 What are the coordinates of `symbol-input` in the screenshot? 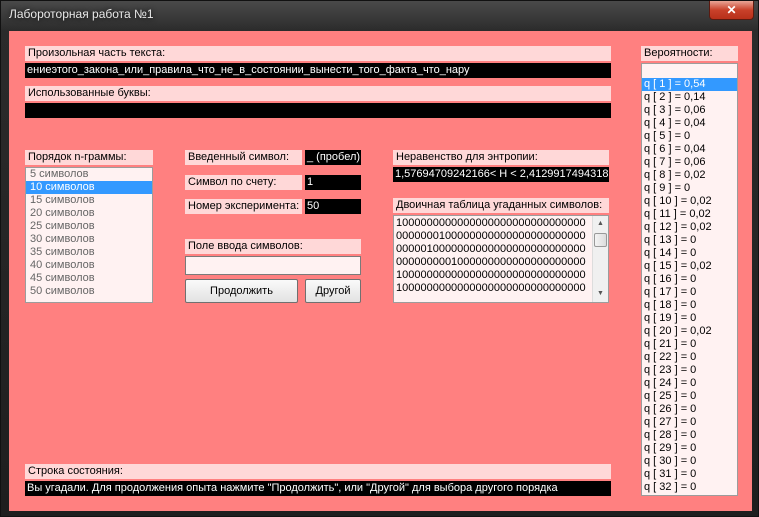 It's located at (273, 265).